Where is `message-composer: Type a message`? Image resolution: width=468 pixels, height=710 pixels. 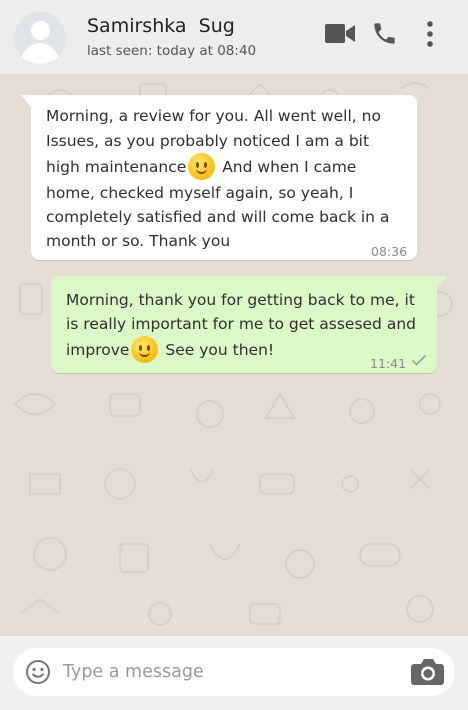 message-composer: Type a message is located at coordinates (234, 673).